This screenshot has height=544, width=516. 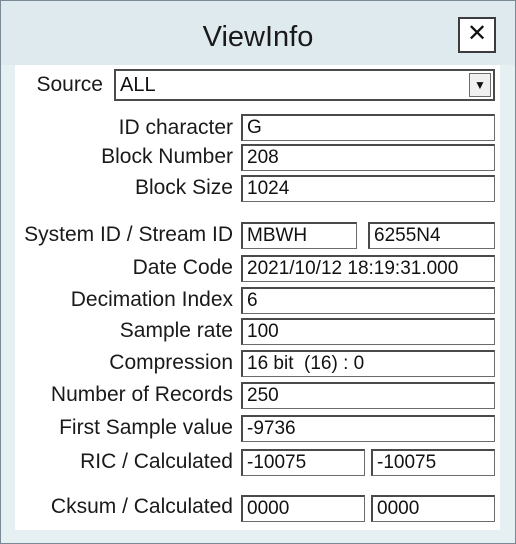 I want to click on first-sample-value-field: -9736, so click(x=368, y=428).